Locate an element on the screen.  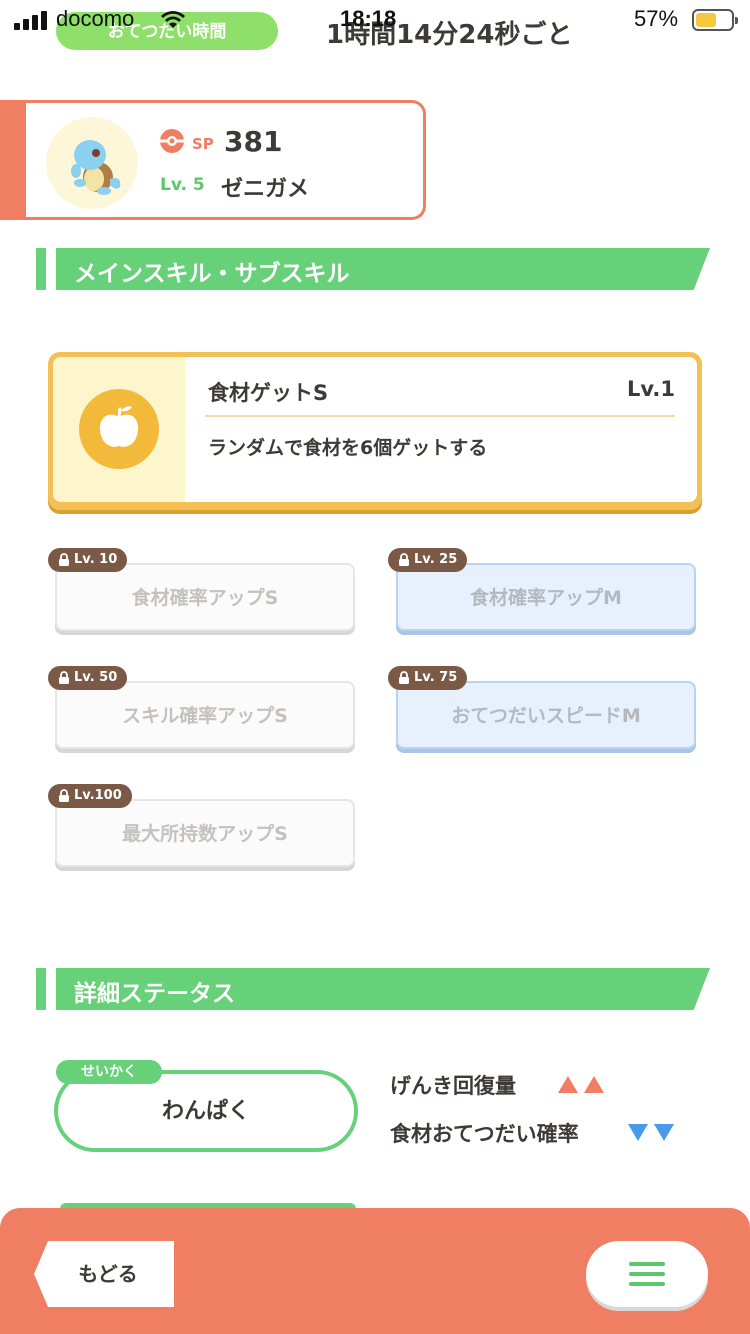
status-bar: docomo 18:18 57% is located at coordinates (375, 22).